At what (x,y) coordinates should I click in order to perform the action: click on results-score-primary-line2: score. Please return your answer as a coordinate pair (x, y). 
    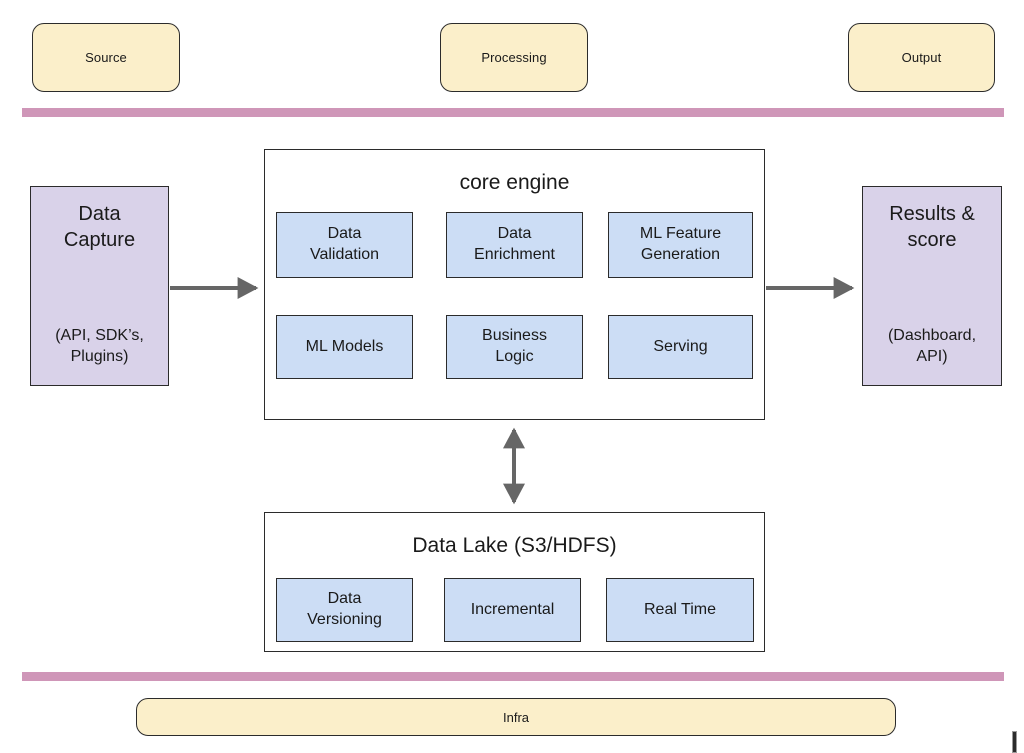
    Looking at the image, I should click on (932, 240).